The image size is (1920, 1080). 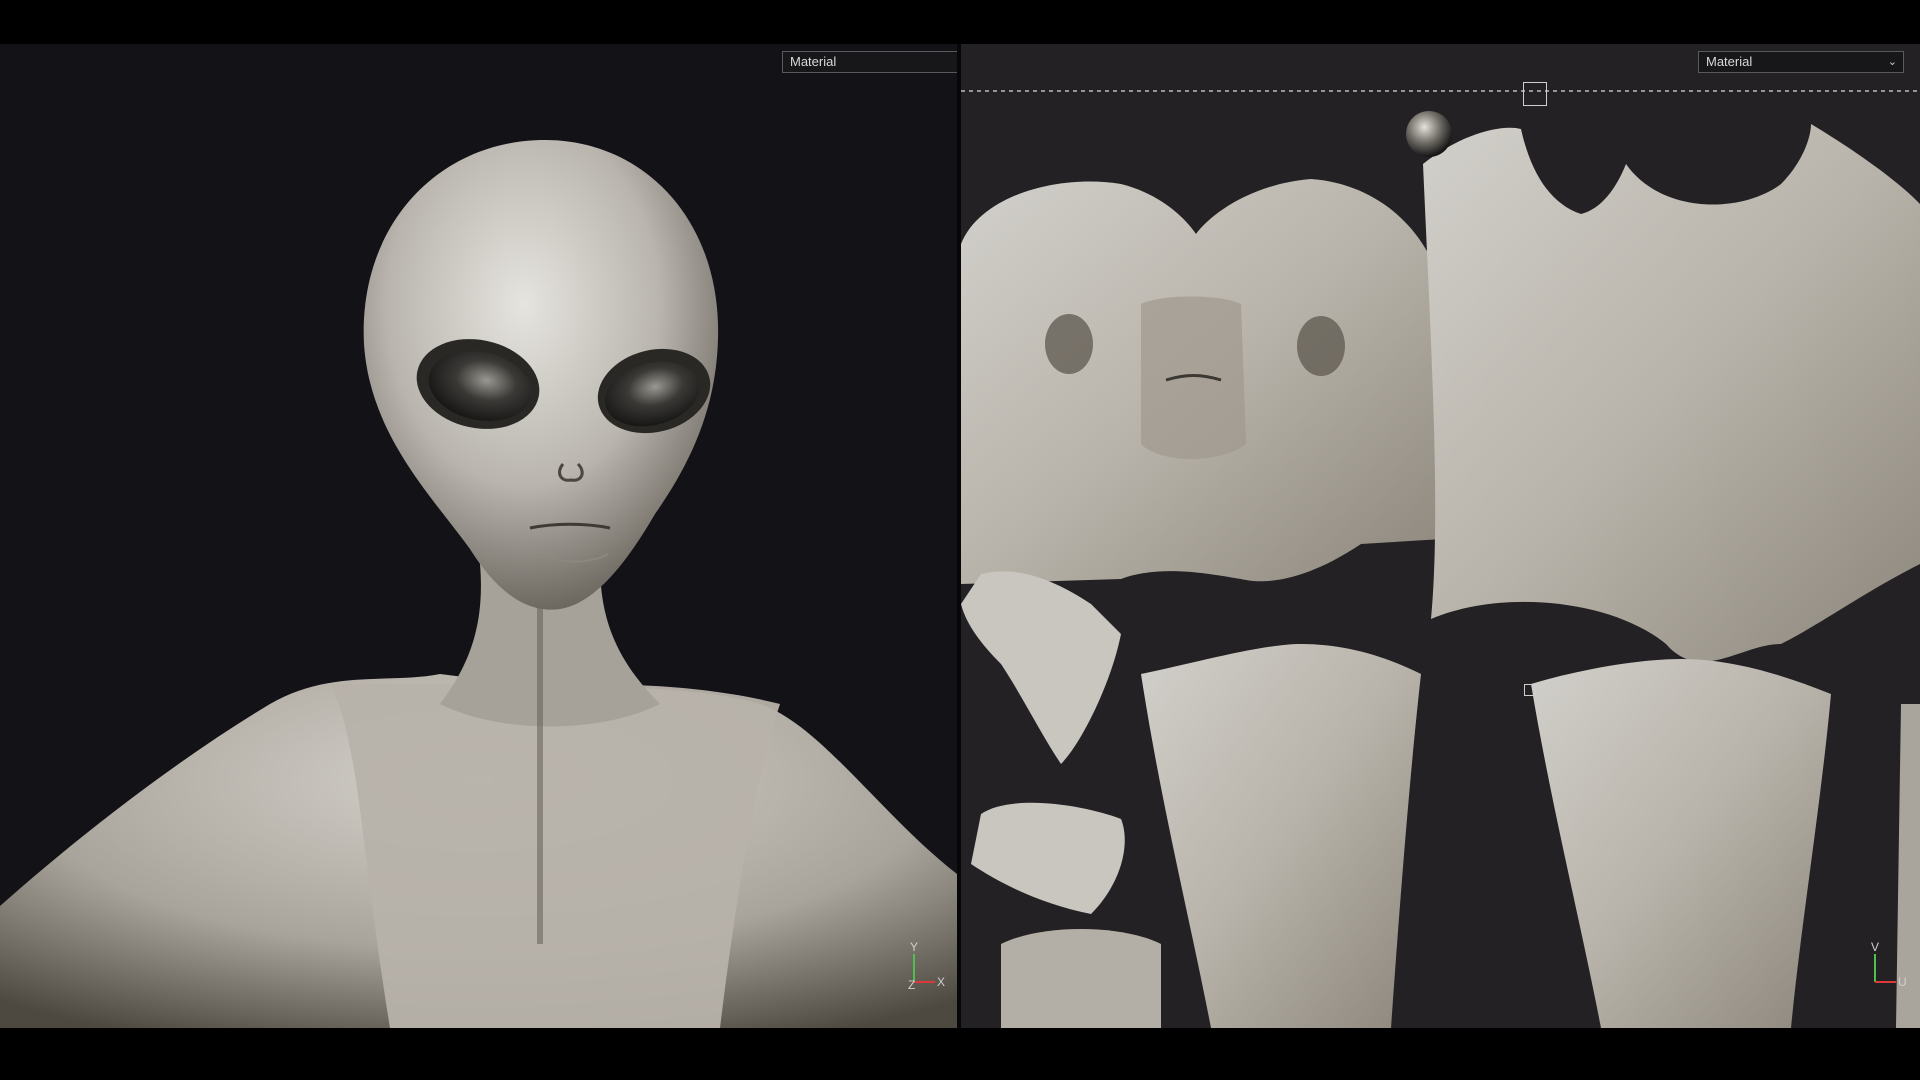 I want to click on axis-v-label: V, so click(x=1875, y=947).